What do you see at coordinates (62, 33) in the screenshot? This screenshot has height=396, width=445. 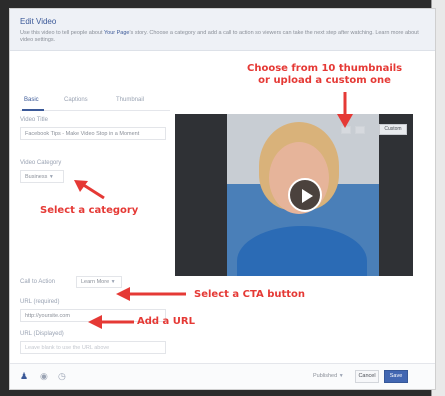 I see `intro-prefix: Use this video to tell people about` at bounding box center [62, 33].